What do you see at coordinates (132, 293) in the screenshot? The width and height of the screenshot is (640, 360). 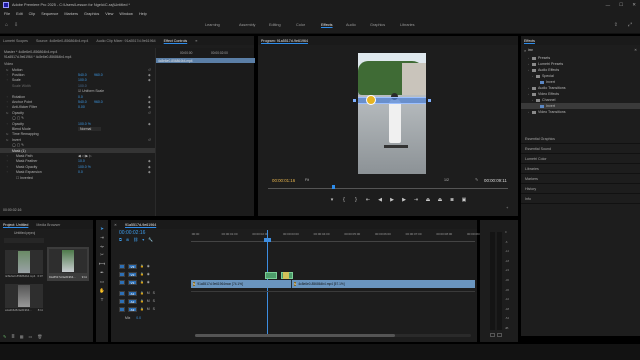 I see `track-label: A1` at bounding box center [132, 293].